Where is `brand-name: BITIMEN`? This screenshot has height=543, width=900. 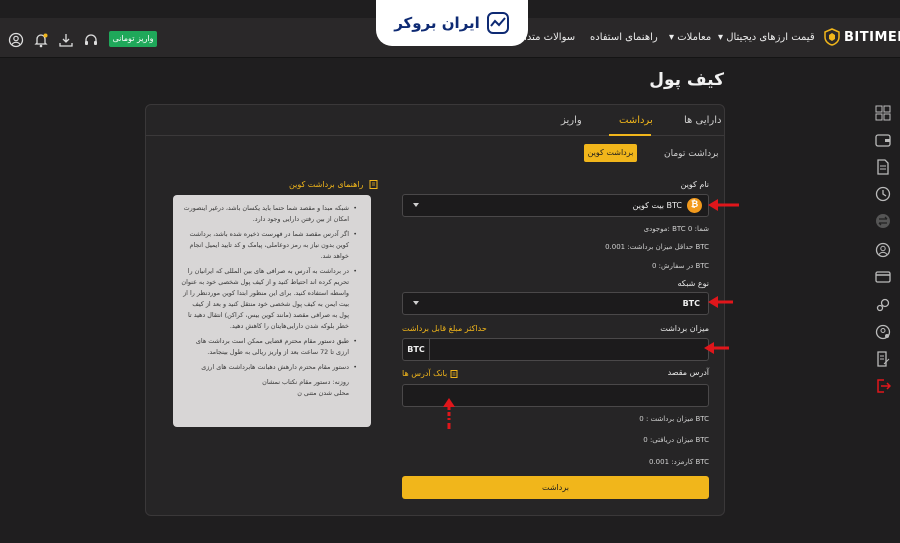 brand-name: BITIMEN is located at coordinates (872, 37).